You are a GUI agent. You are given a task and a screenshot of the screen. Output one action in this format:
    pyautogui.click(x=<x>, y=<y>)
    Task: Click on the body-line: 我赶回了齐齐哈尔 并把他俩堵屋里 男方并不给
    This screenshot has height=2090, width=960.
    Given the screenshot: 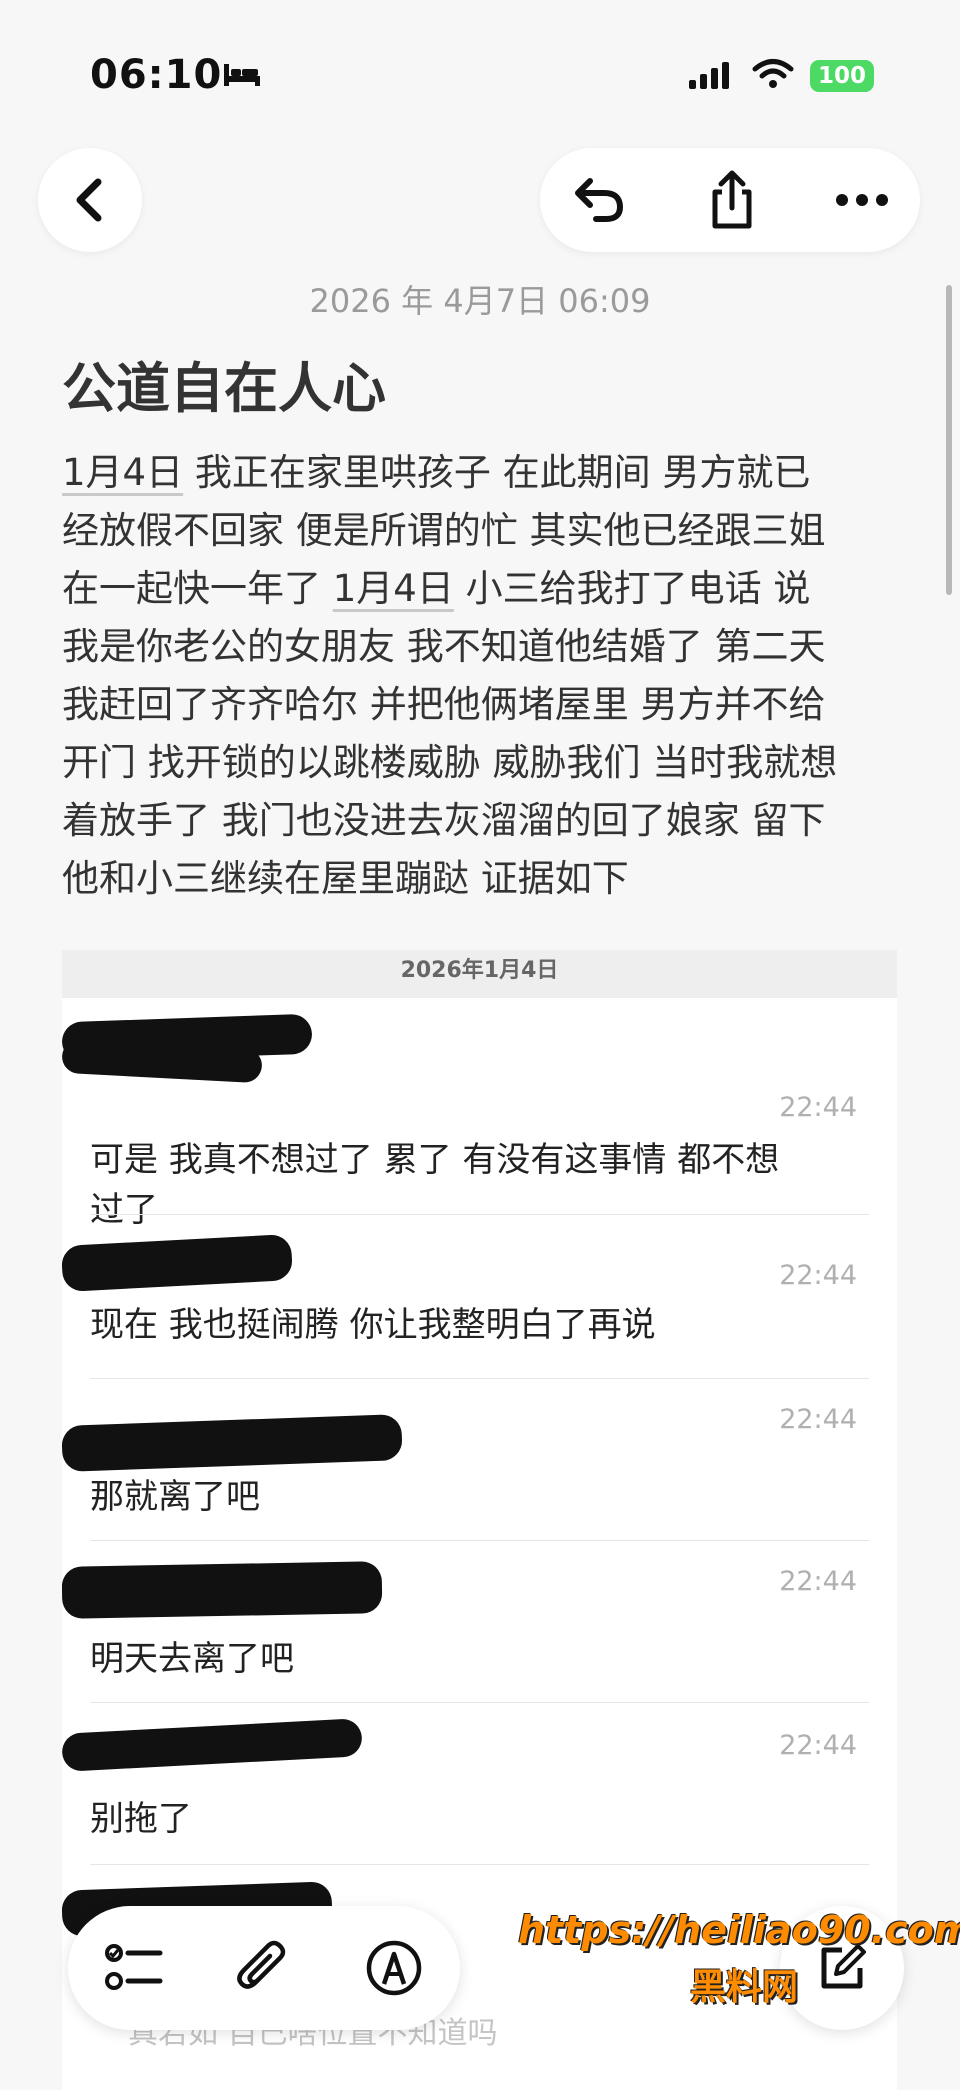 What is the action you would take?
    pyautogui.click(x=444, y=704)
    